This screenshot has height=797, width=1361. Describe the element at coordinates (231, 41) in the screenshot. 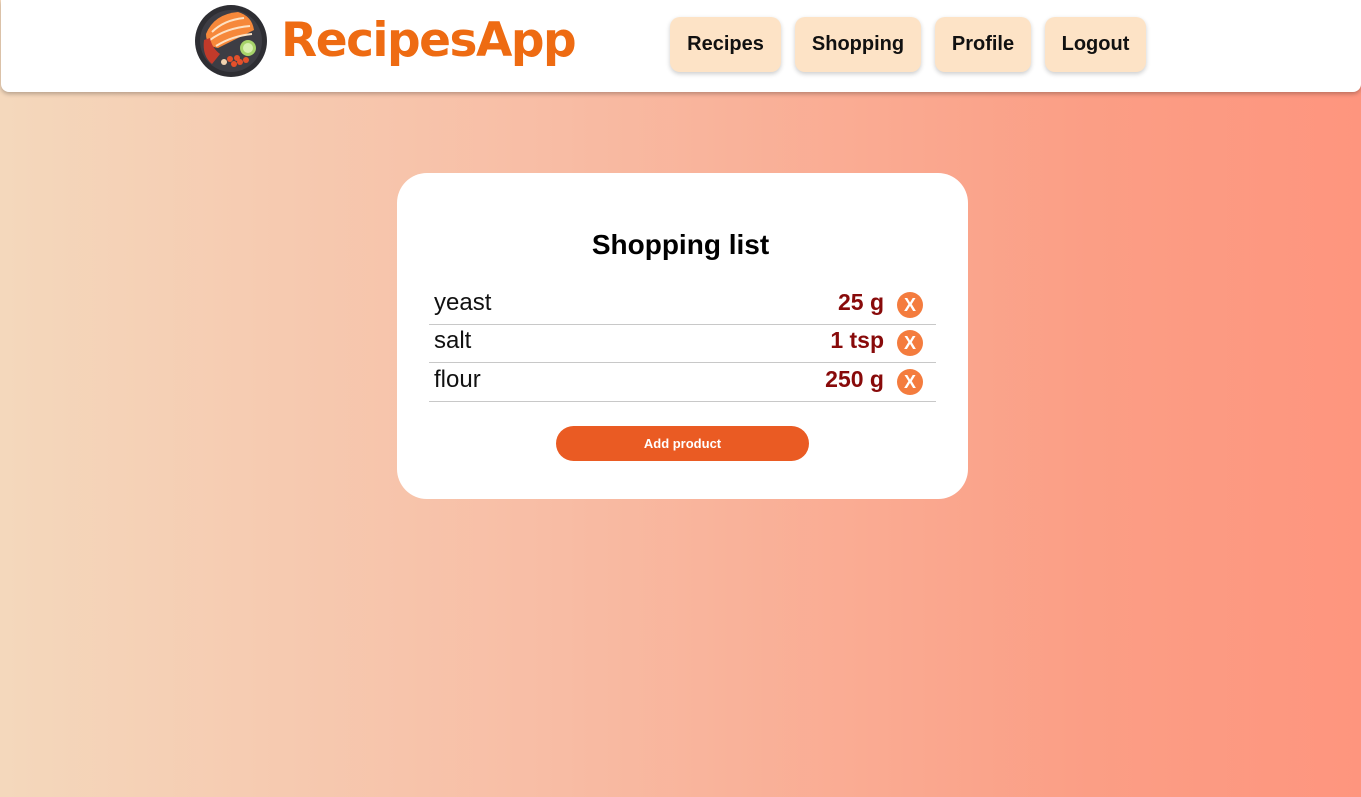

I see `salmon-bowl-logo-icon` at that location.